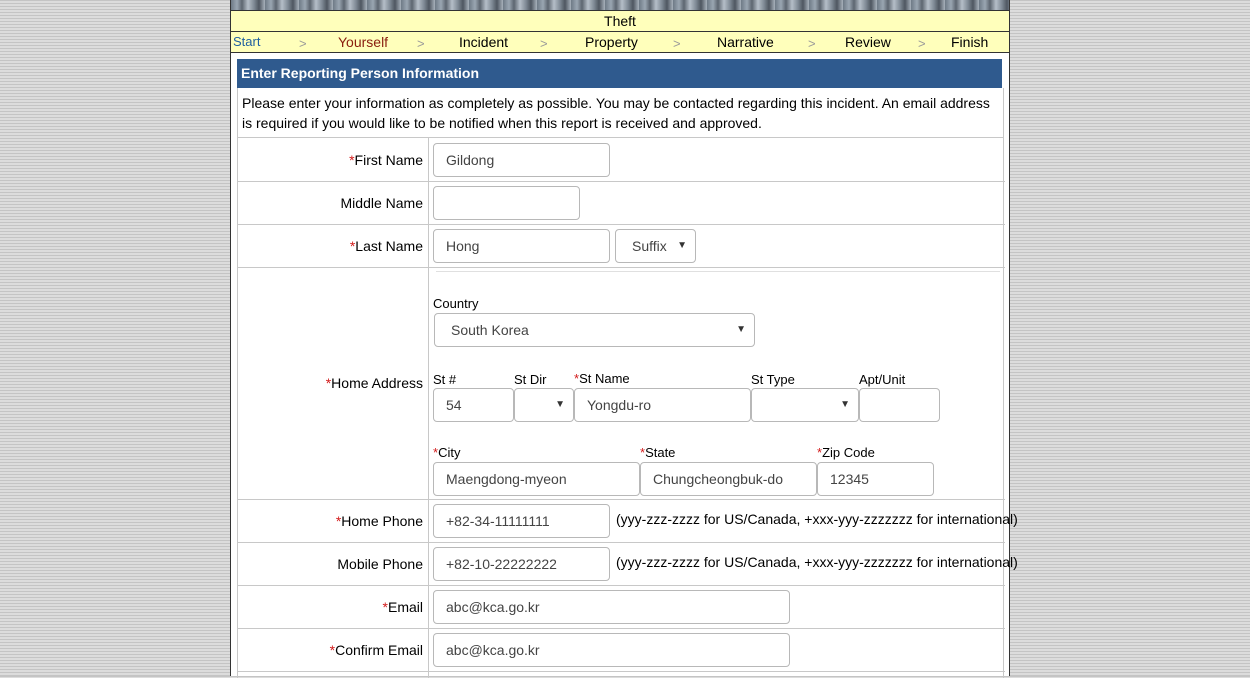 This screenshot has width=1250, height=678. Describe the element at coordinates (970, 42) in the screenshot. I see `step-finish: Finish` at that location.